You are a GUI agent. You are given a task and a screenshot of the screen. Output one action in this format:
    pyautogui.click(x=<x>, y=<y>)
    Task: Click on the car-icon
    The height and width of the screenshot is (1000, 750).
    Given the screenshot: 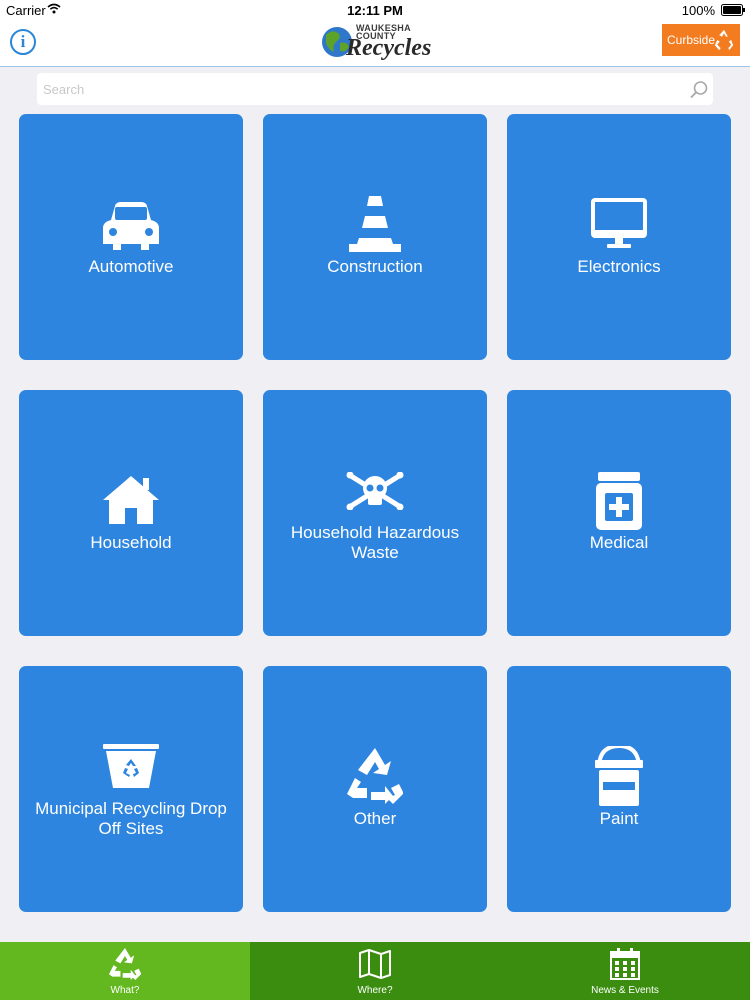 What is the action you would take?
    pyautogui.click(x=131, y=226)
    